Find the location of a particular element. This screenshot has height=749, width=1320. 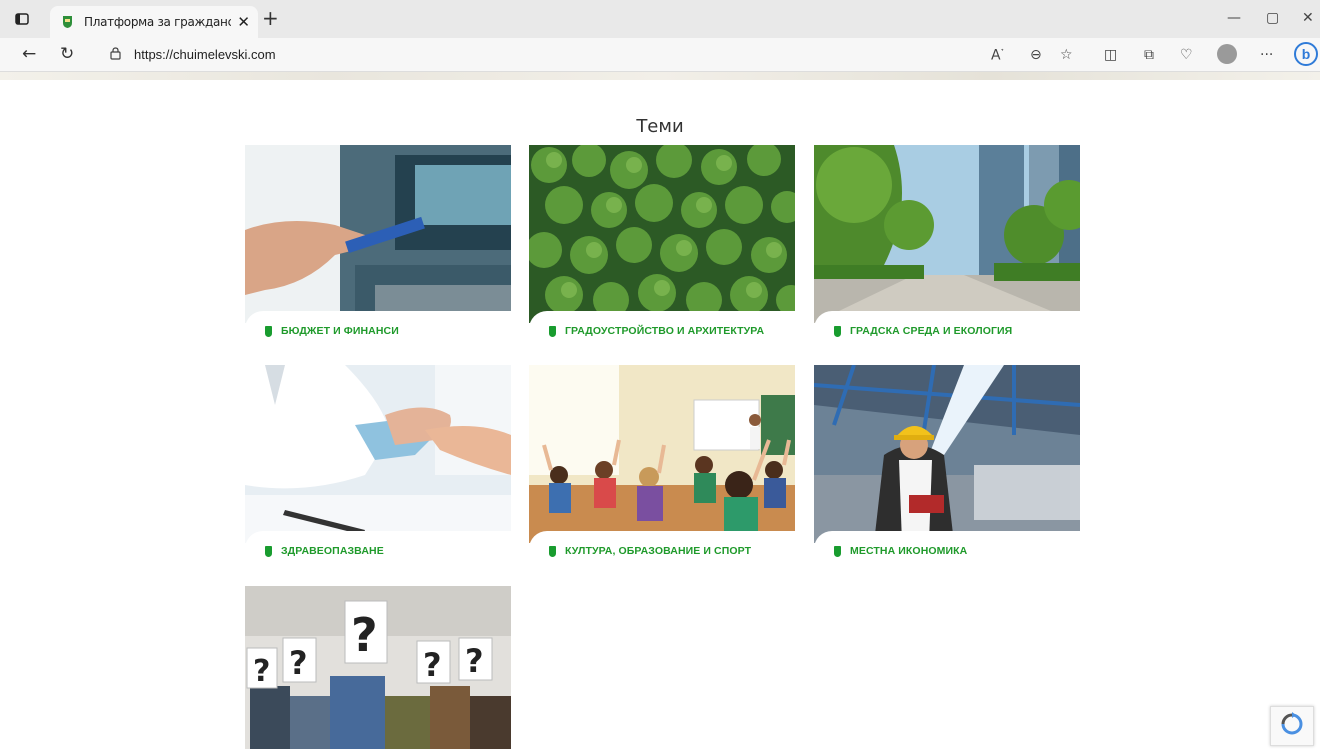

topic-label: ГРАДСКА СРЕДА И ЕКОЛОГИЯ is located at coordinates (931, 331).